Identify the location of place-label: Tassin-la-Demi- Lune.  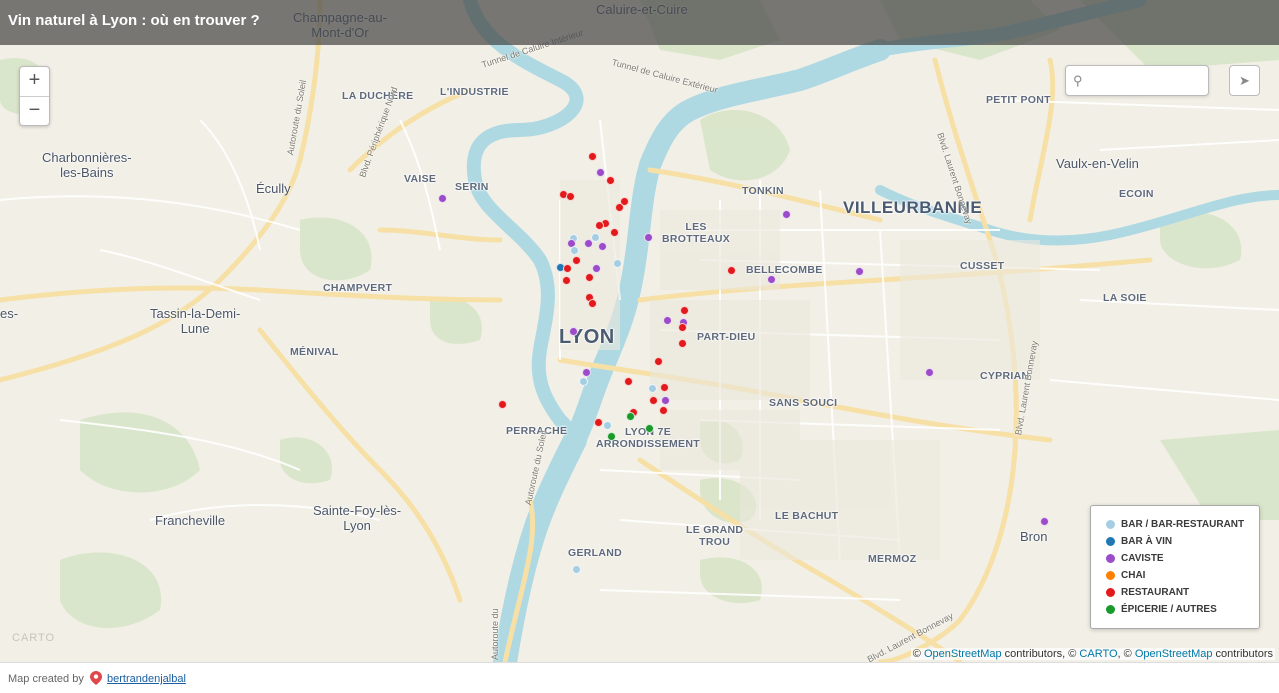
(195, 321).